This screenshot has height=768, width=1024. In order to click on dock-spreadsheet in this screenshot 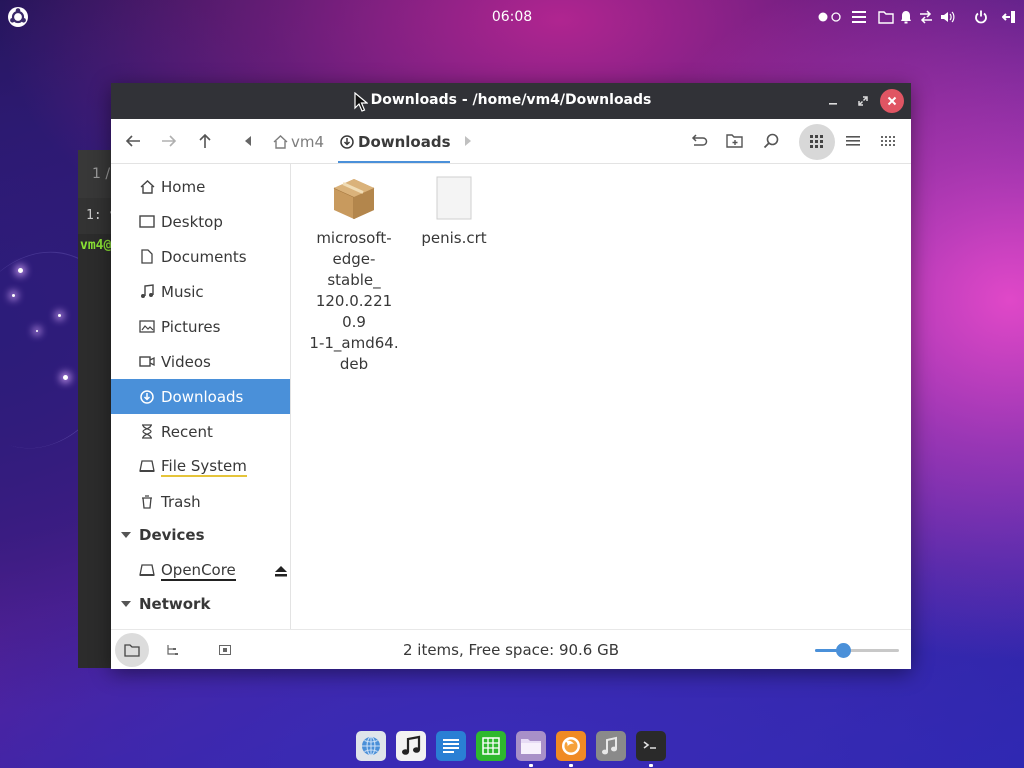, I will do `click(491, 746)`.